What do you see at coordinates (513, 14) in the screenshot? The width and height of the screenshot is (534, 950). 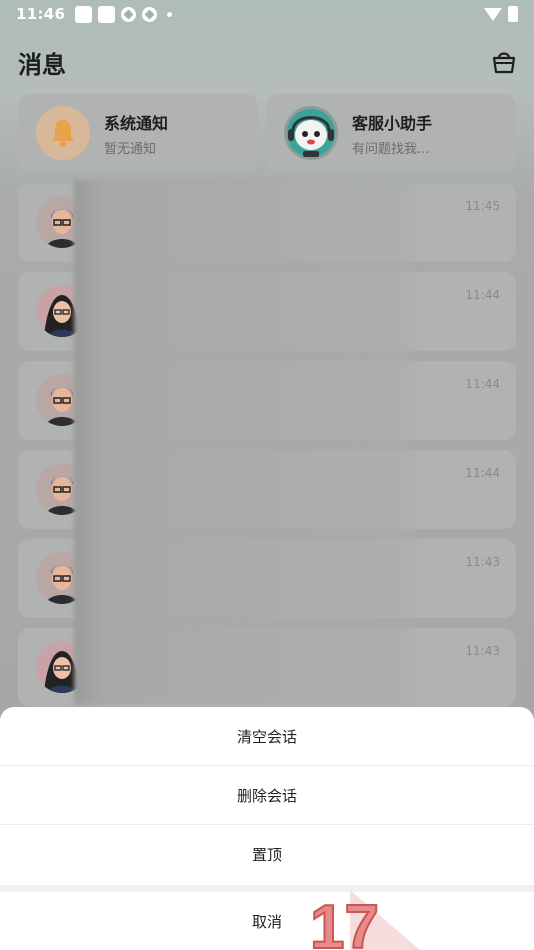 I see `battery-icon` at bounding box center [513, 14].